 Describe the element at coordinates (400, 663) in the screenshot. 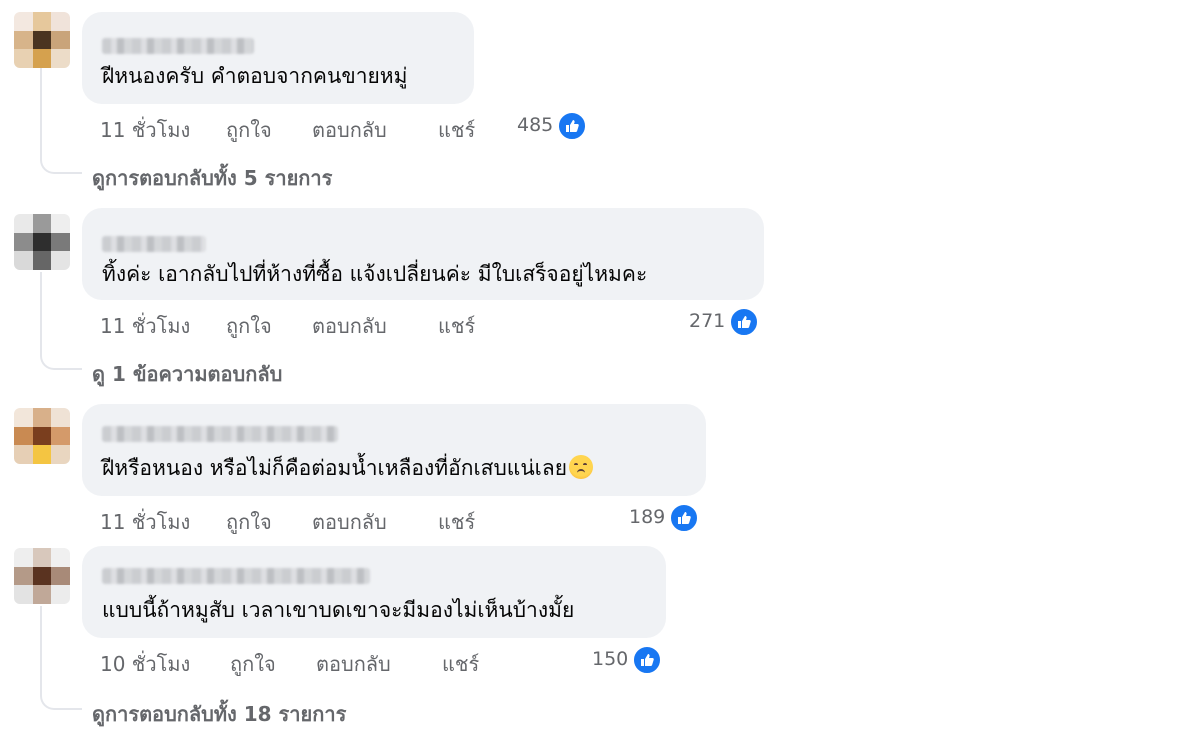

I see `comment-actions: 10 ชั่วโมง ถูกใจ ตอบกลับ แชร์ 150` at that location.